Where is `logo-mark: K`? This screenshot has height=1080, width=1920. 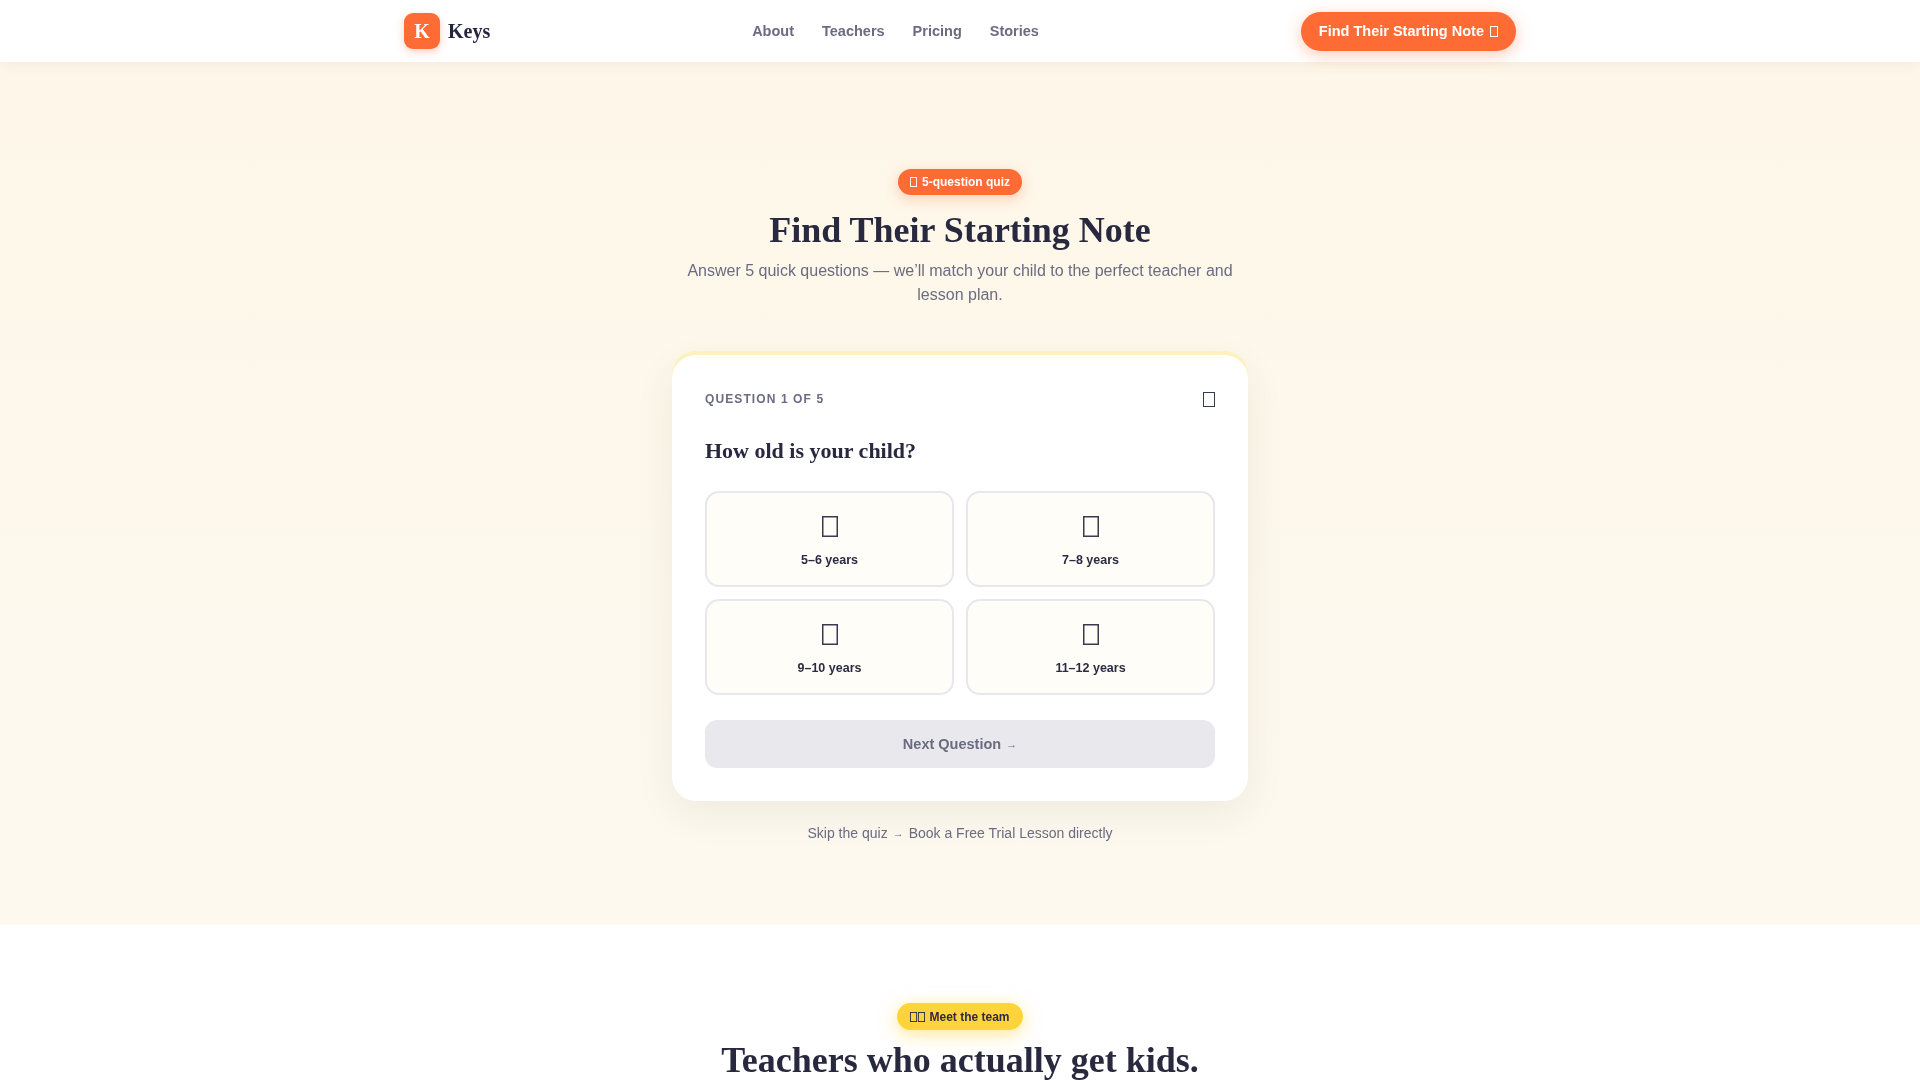
logo-mark: K is located at coordinates (422, 31).